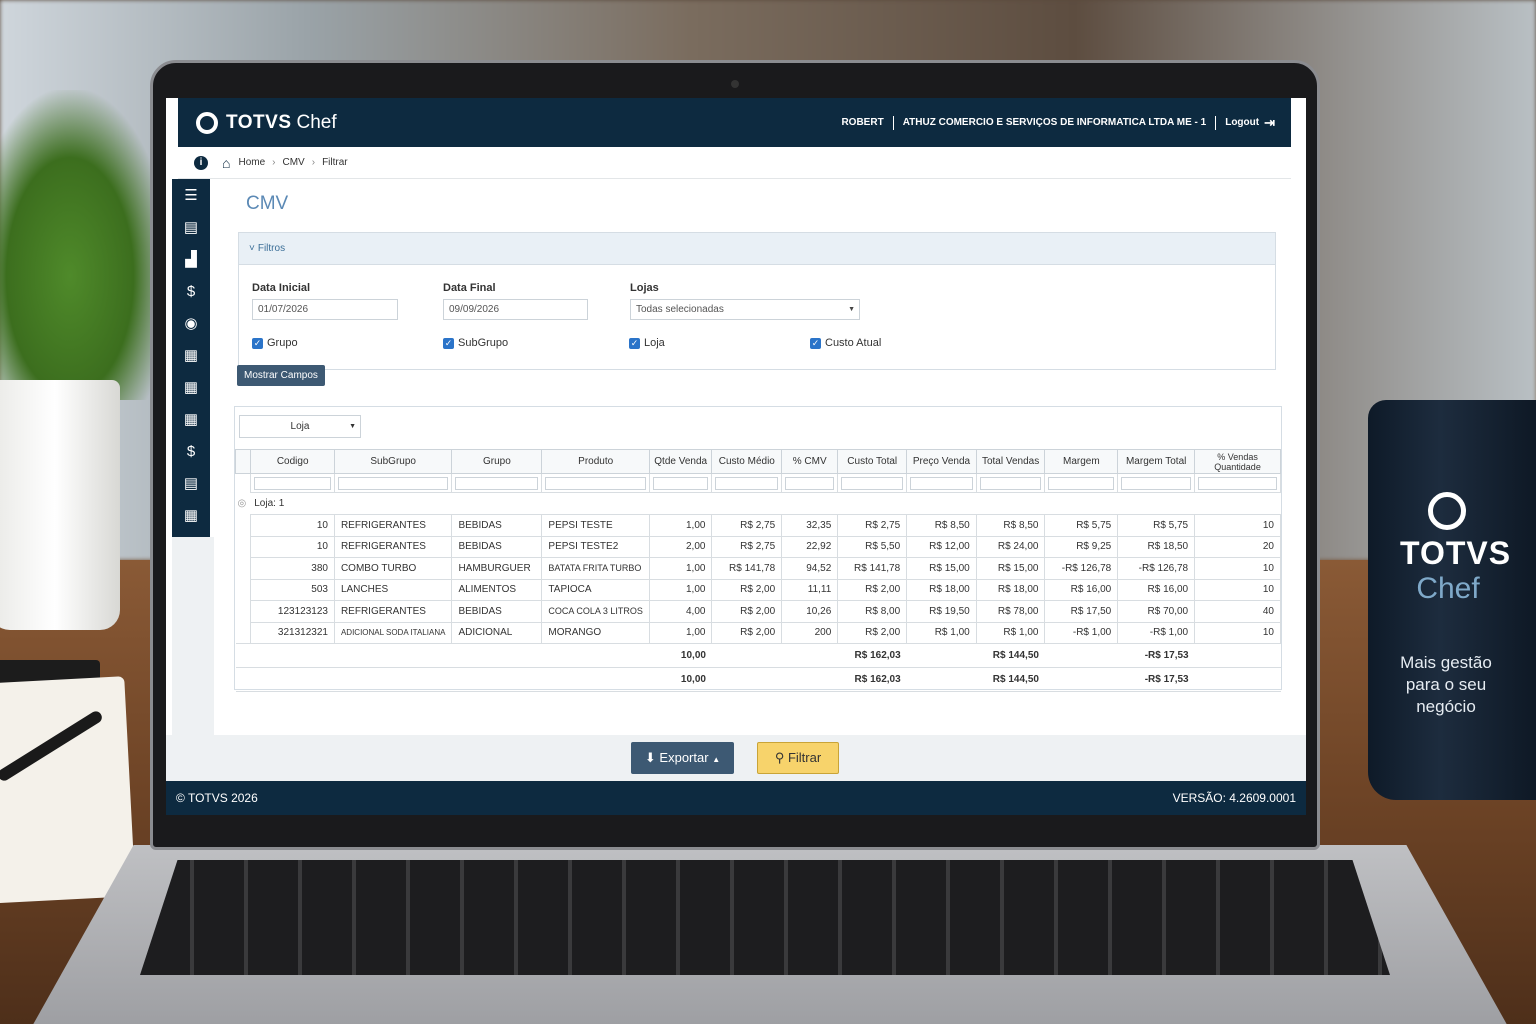 Image resolution: width=1536 pixels, height=1024 pixels. What do you see at coordinates (941, 611) in the screenshot?
I see `cell-preco-venda: R$ 19,50` at bounding box center [941, 611].